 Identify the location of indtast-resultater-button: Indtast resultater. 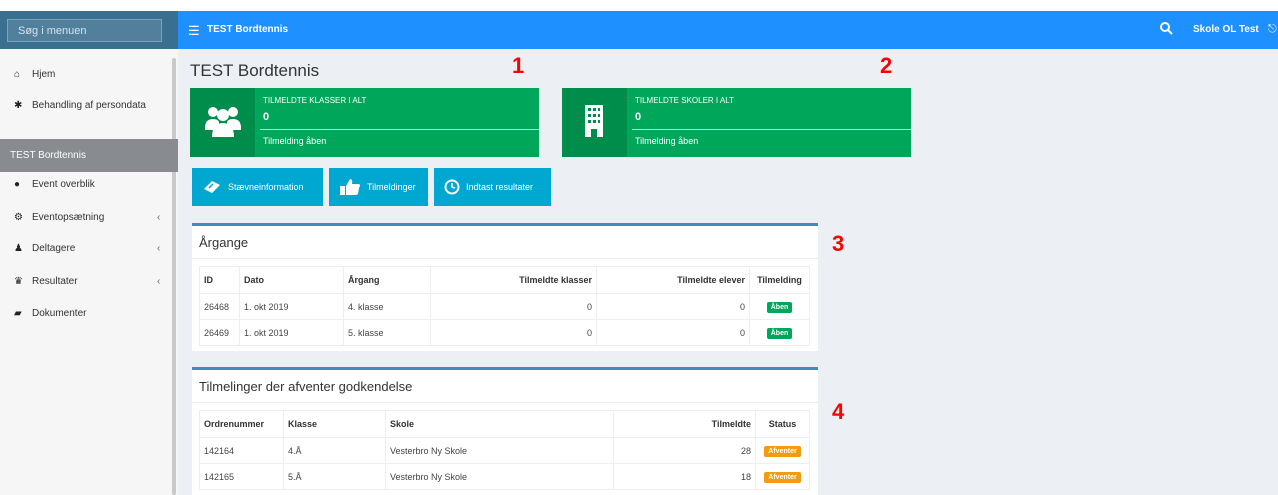
(492, 187).